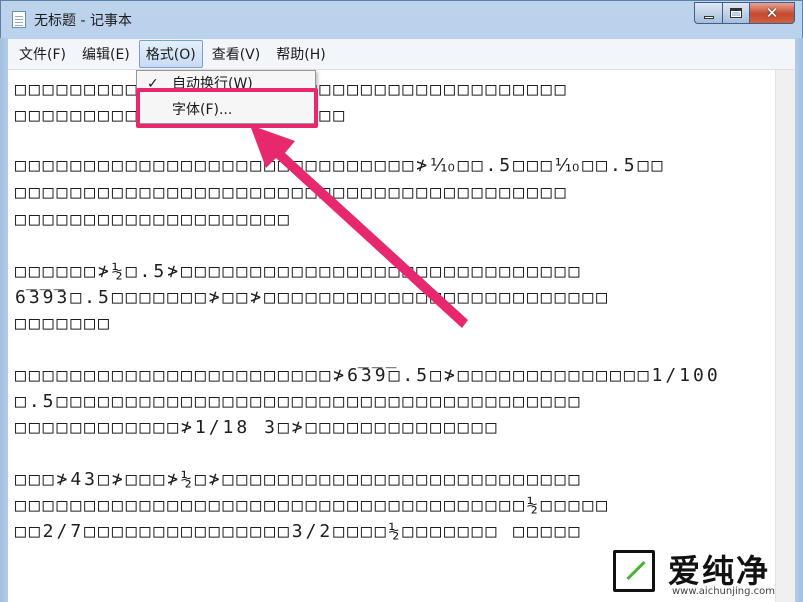 This screenshot has height=602, width=803. I want to click on text-line: □□□□□□□□□□□□≯1/18 3□≯□□□□□□□□□□□□□□, so click(257, 427).